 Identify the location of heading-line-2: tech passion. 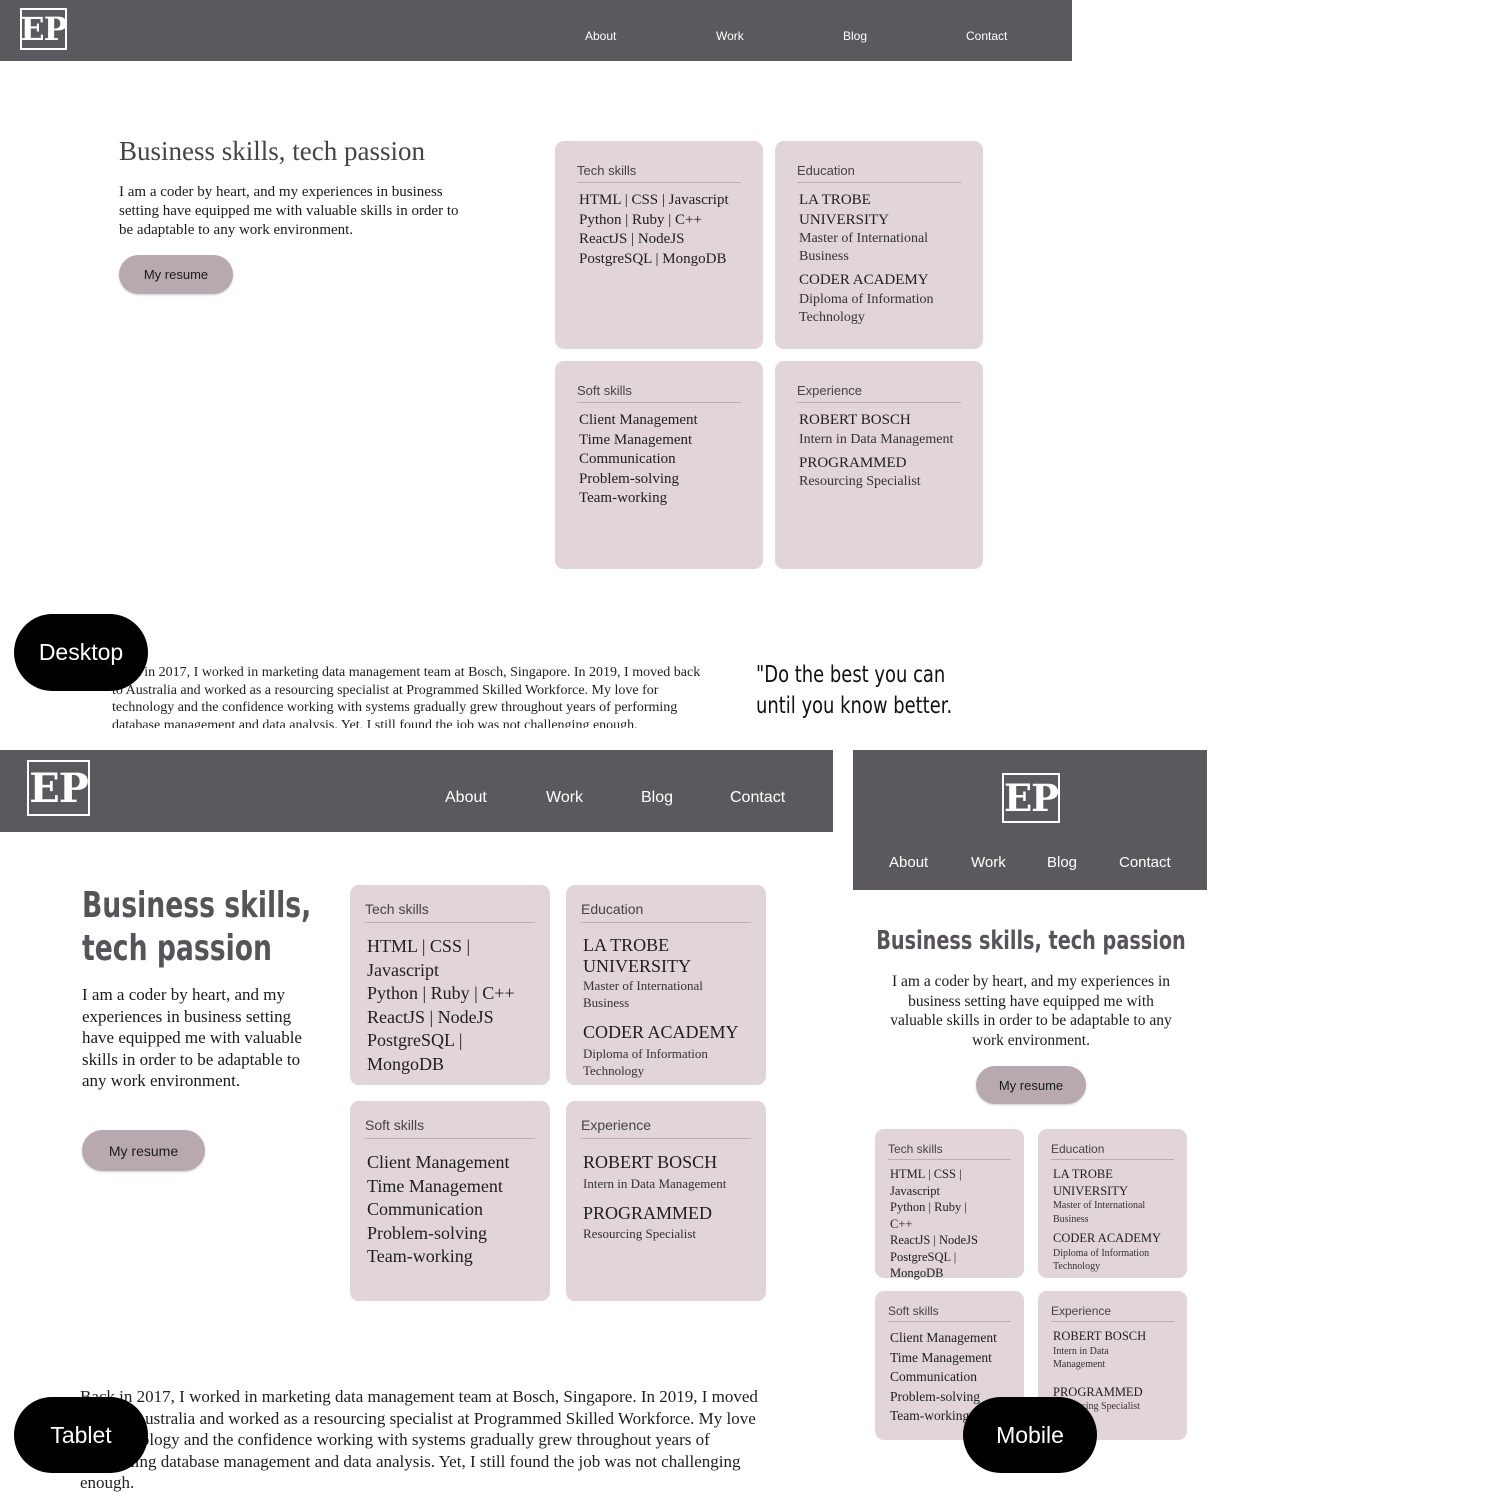
(177, 948).